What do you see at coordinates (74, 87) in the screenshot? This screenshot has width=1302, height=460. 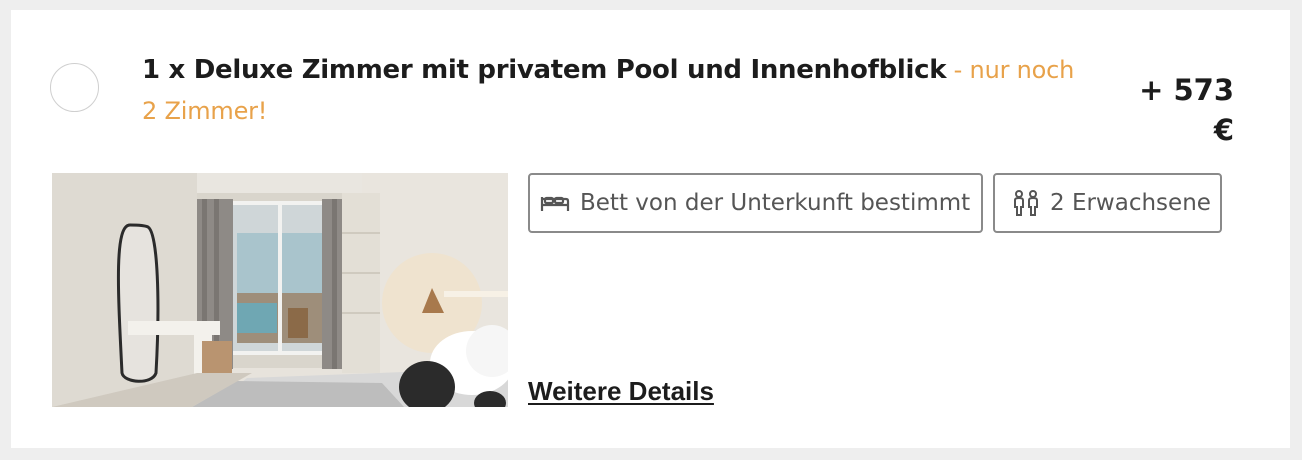 I see `room-select-radio` at bounding box center [74, 87].